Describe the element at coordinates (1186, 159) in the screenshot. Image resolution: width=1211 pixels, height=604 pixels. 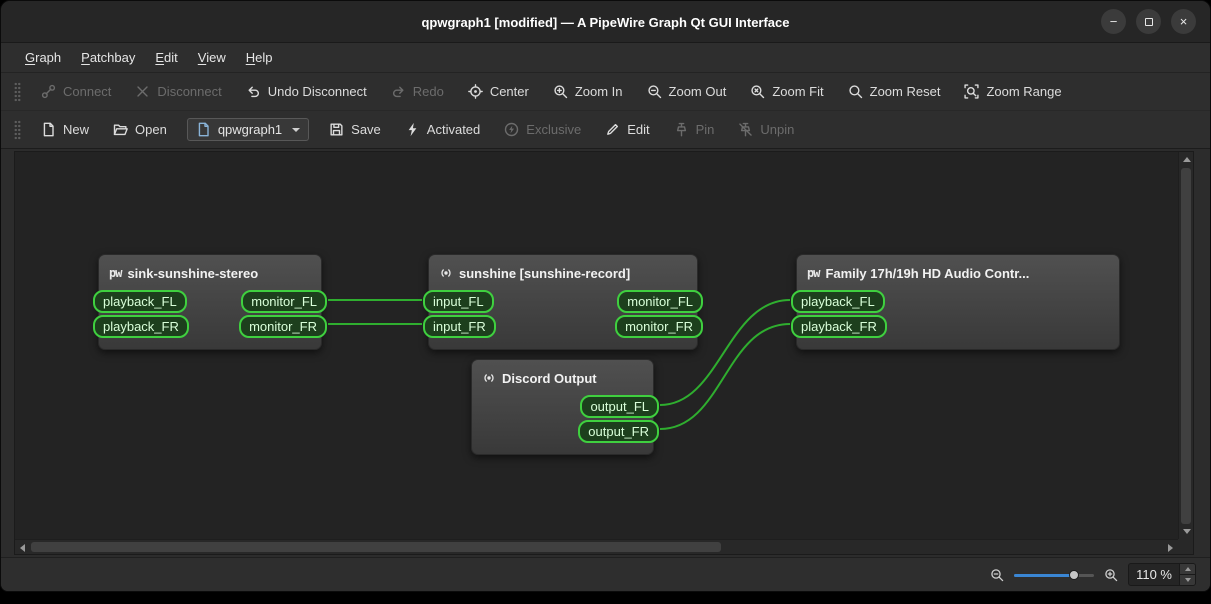
I see `scroll-up-button` at that location.